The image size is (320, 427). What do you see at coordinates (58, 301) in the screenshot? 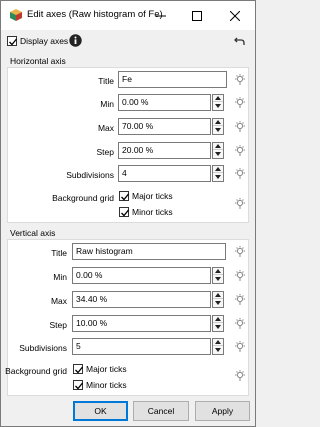
I see `v-max-label: Max` at bounding box center [58, 301].